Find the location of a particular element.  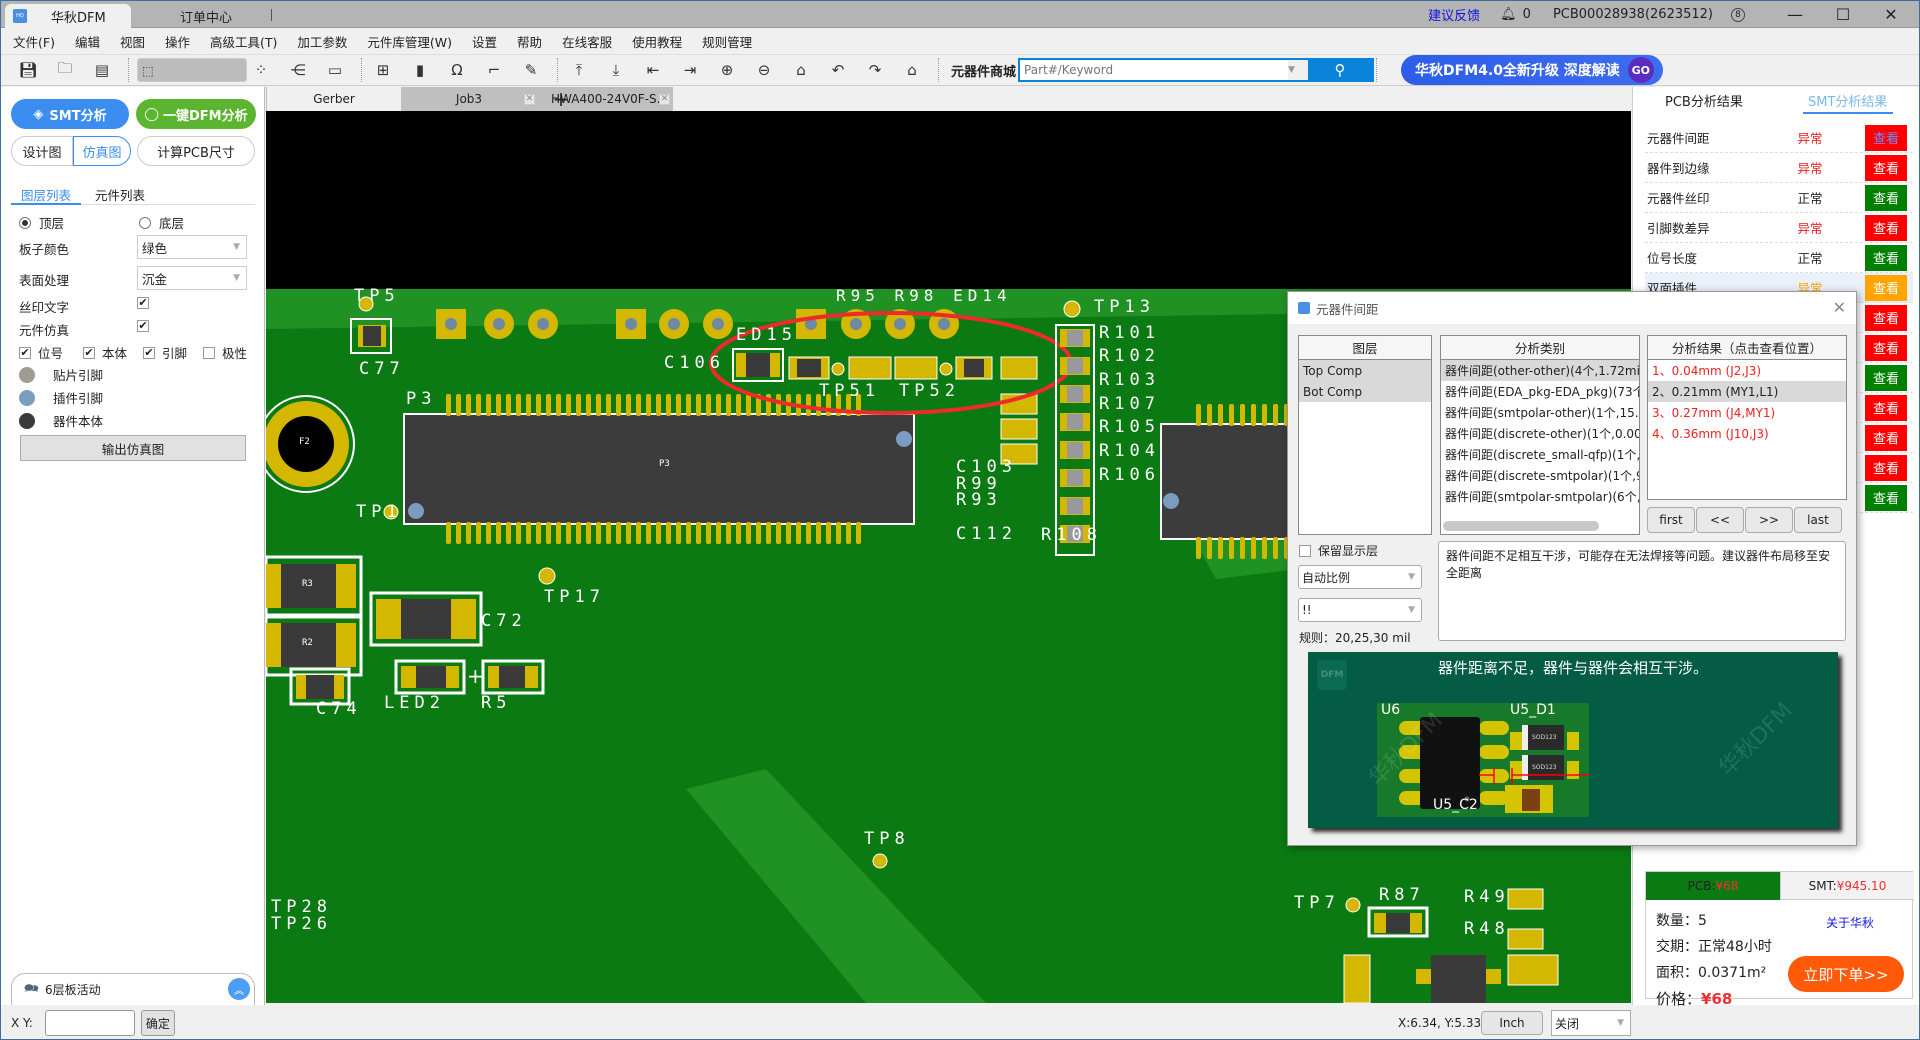

tab-layer-list: 图层列表 is located at coordinates (46, 194).